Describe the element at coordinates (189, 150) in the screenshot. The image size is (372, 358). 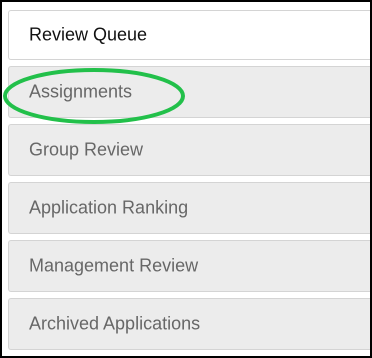
I see `nav-item-group-review: Group Review` at that location.